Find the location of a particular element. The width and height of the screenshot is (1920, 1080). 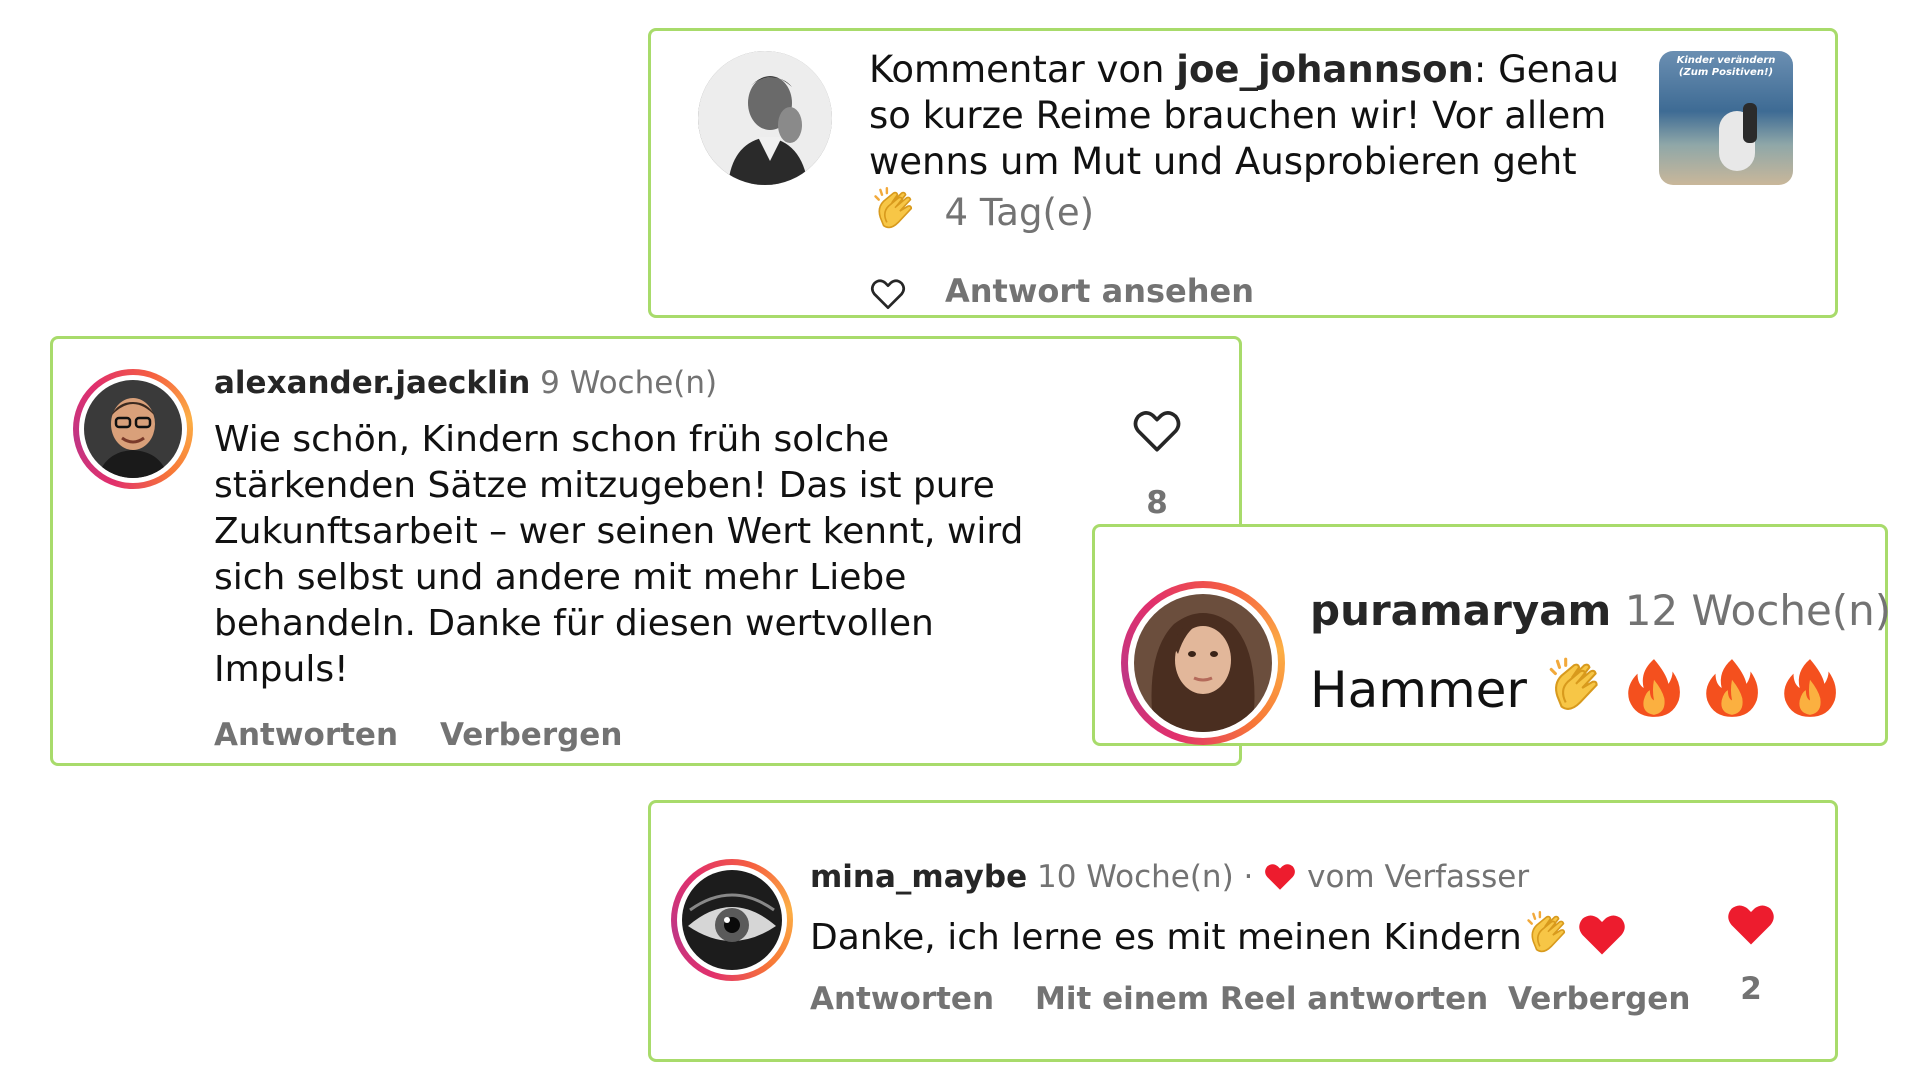

comment-header: alexander.jaecklin 9 Woche(n) is located at coordinates (465, 383).